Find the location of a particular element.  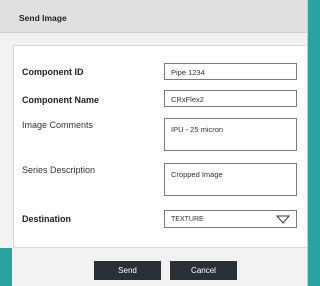

component-name-label: Component Name is located at coordinates (61, 100).